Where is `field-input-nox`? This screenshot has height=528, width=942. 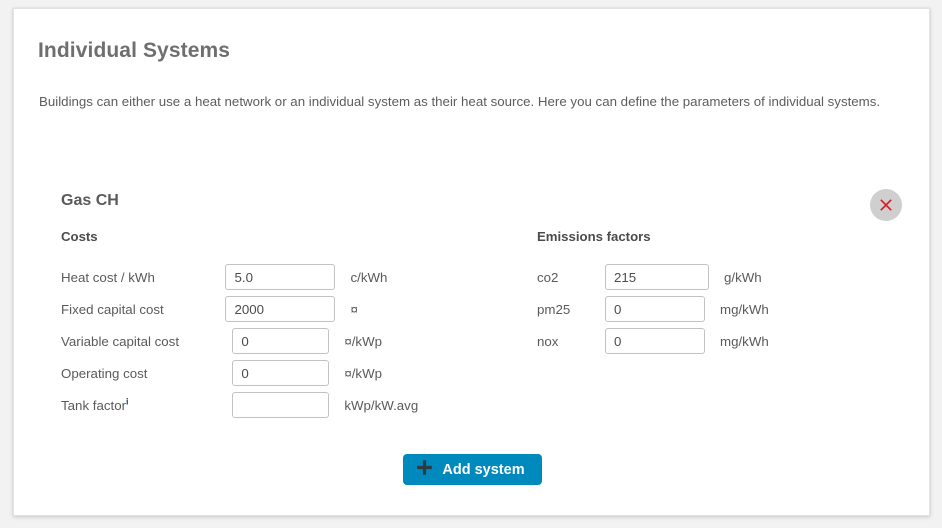
field-input-nox is located at coordinates (655, 341).